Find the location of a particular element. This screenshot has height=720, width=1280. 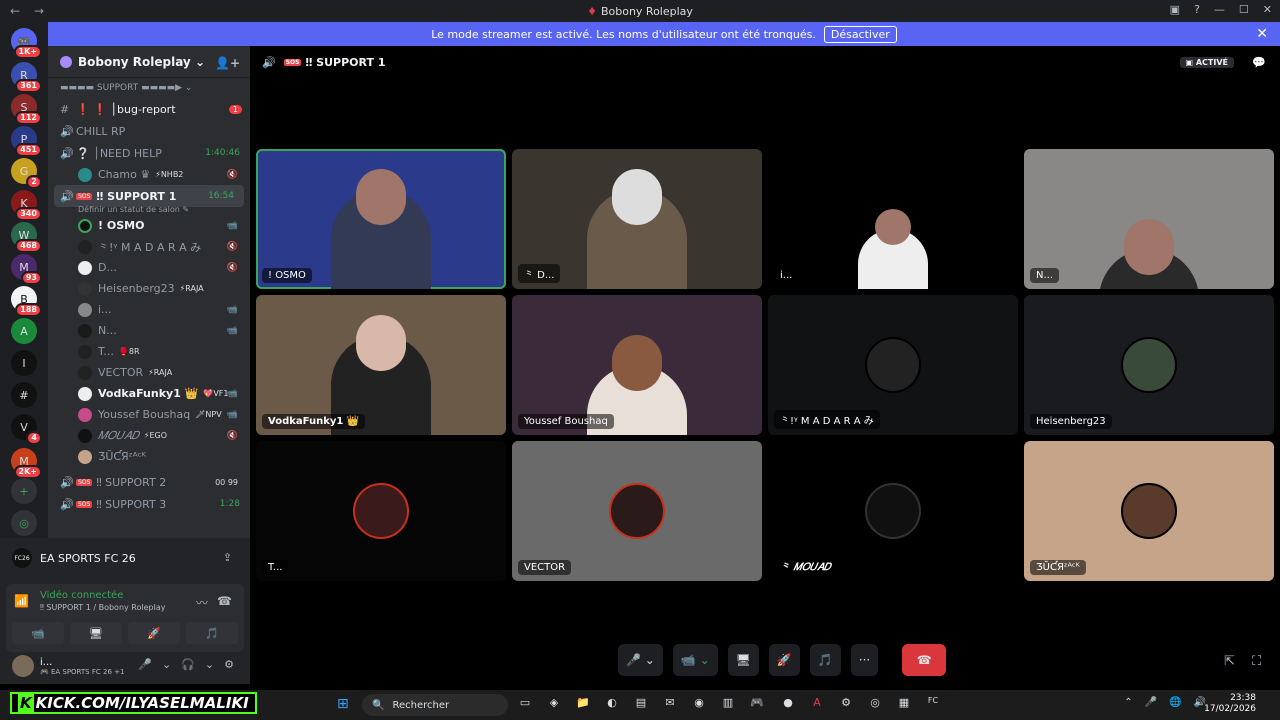

channel-need-help: 🔊 ❔ │NEED HELP 1:40:46 is located at coordinates (149, 153).